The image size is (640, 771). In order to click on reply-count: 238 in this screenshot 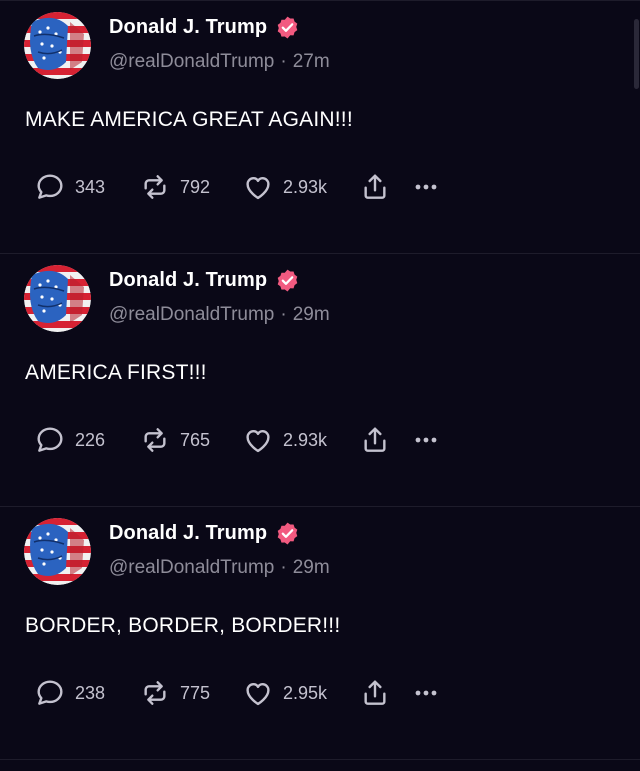, I will do `click(90, 692)`.